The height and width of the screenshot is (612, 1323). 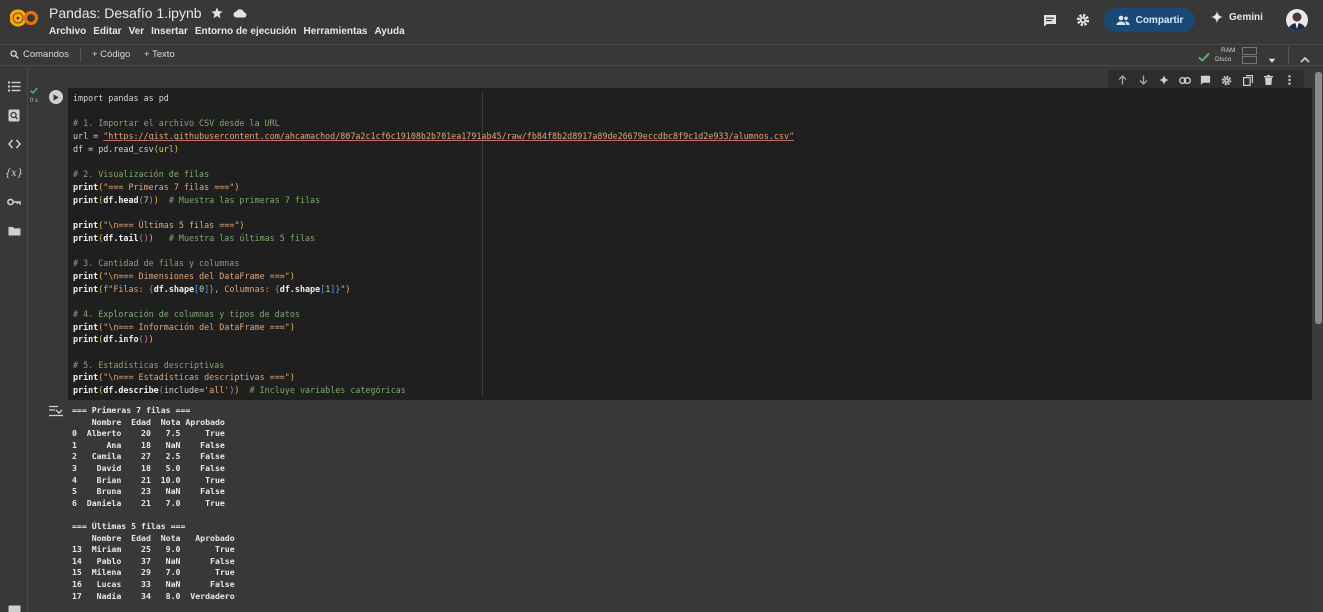 I want to click on people-icon, so click(x=1123, y=20).